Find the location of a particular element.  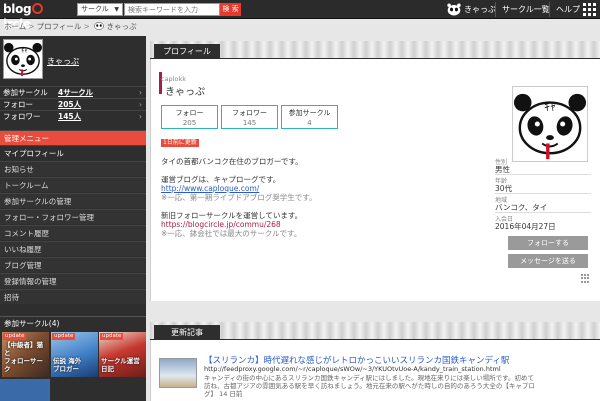

menu-invite: 招待 is located at coordinates (73, 296).